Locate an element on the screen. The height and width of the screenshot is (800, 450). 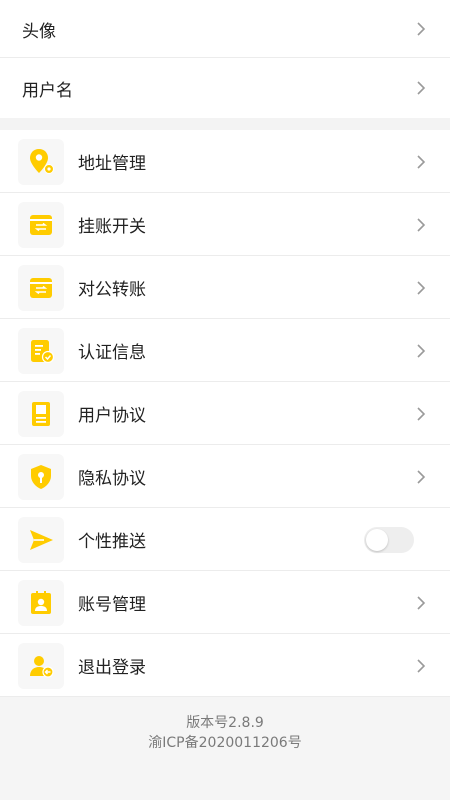
user-agreement-item: 用户协议 is located at coordinates (225, 413).